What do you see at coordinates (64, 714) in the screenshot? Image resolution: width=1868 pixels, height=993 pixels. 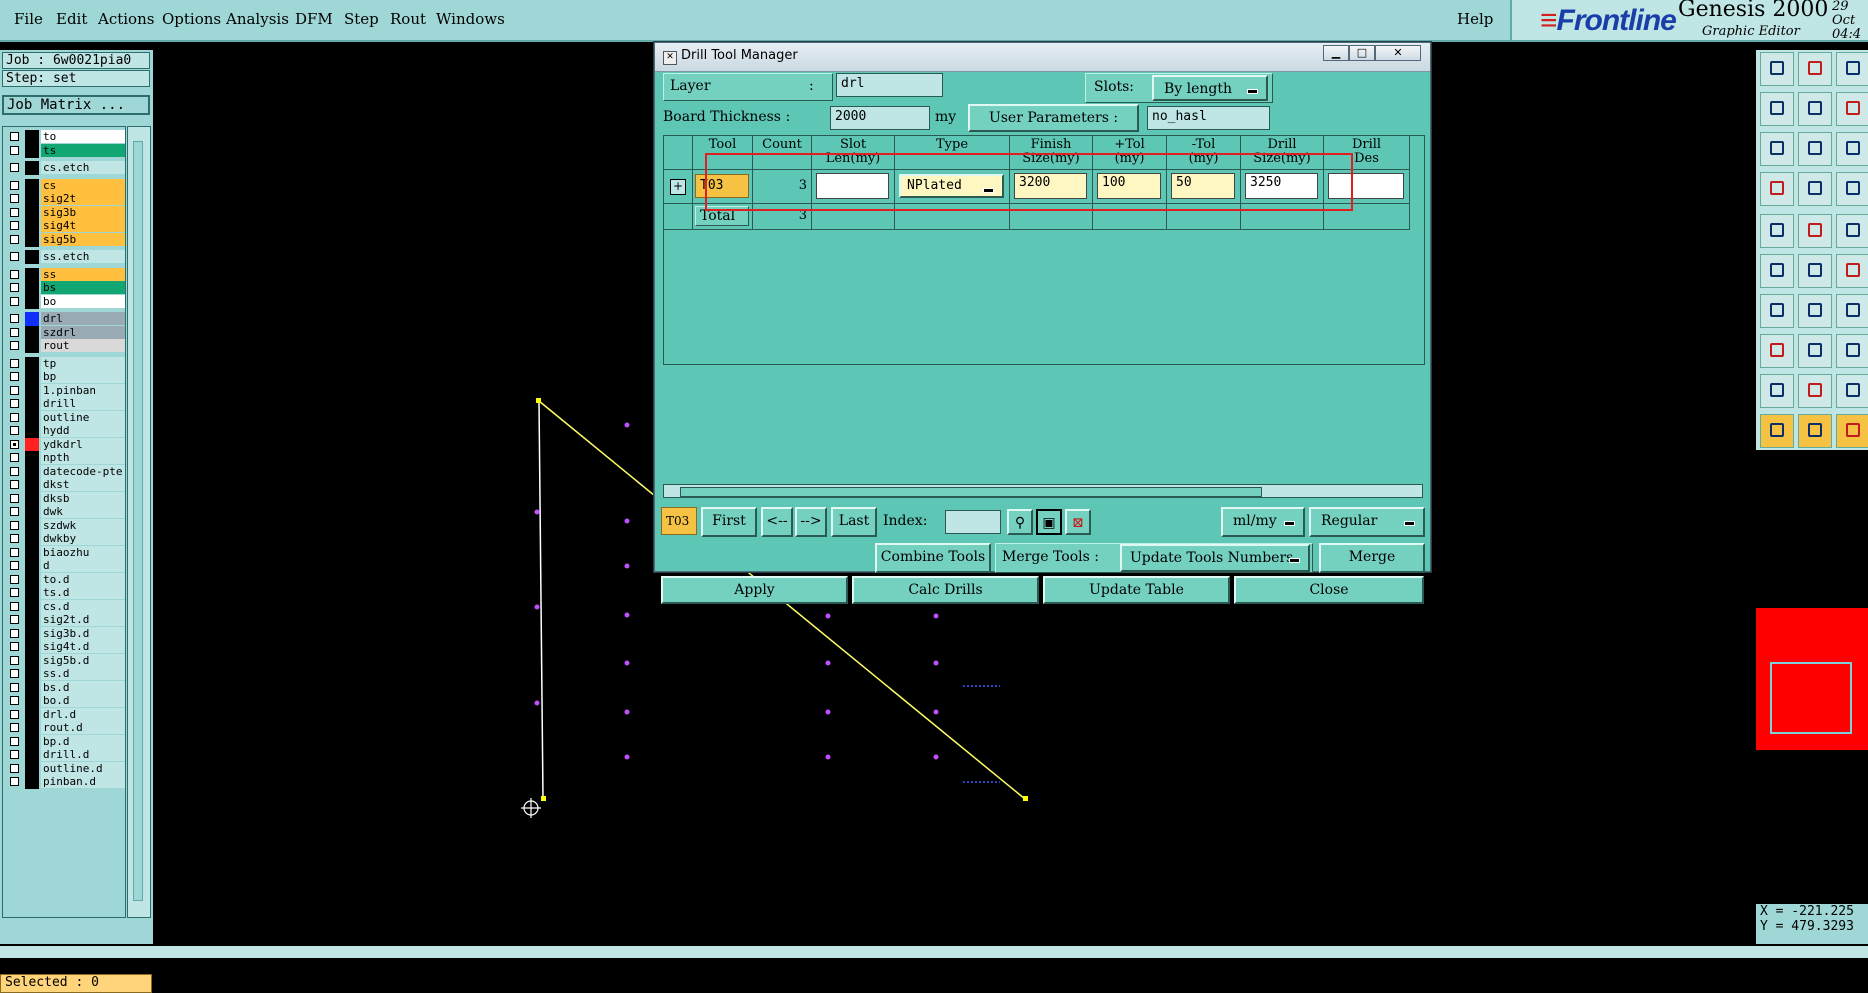 I see `layer-row: drl.d` at bounding box center [64, 714].